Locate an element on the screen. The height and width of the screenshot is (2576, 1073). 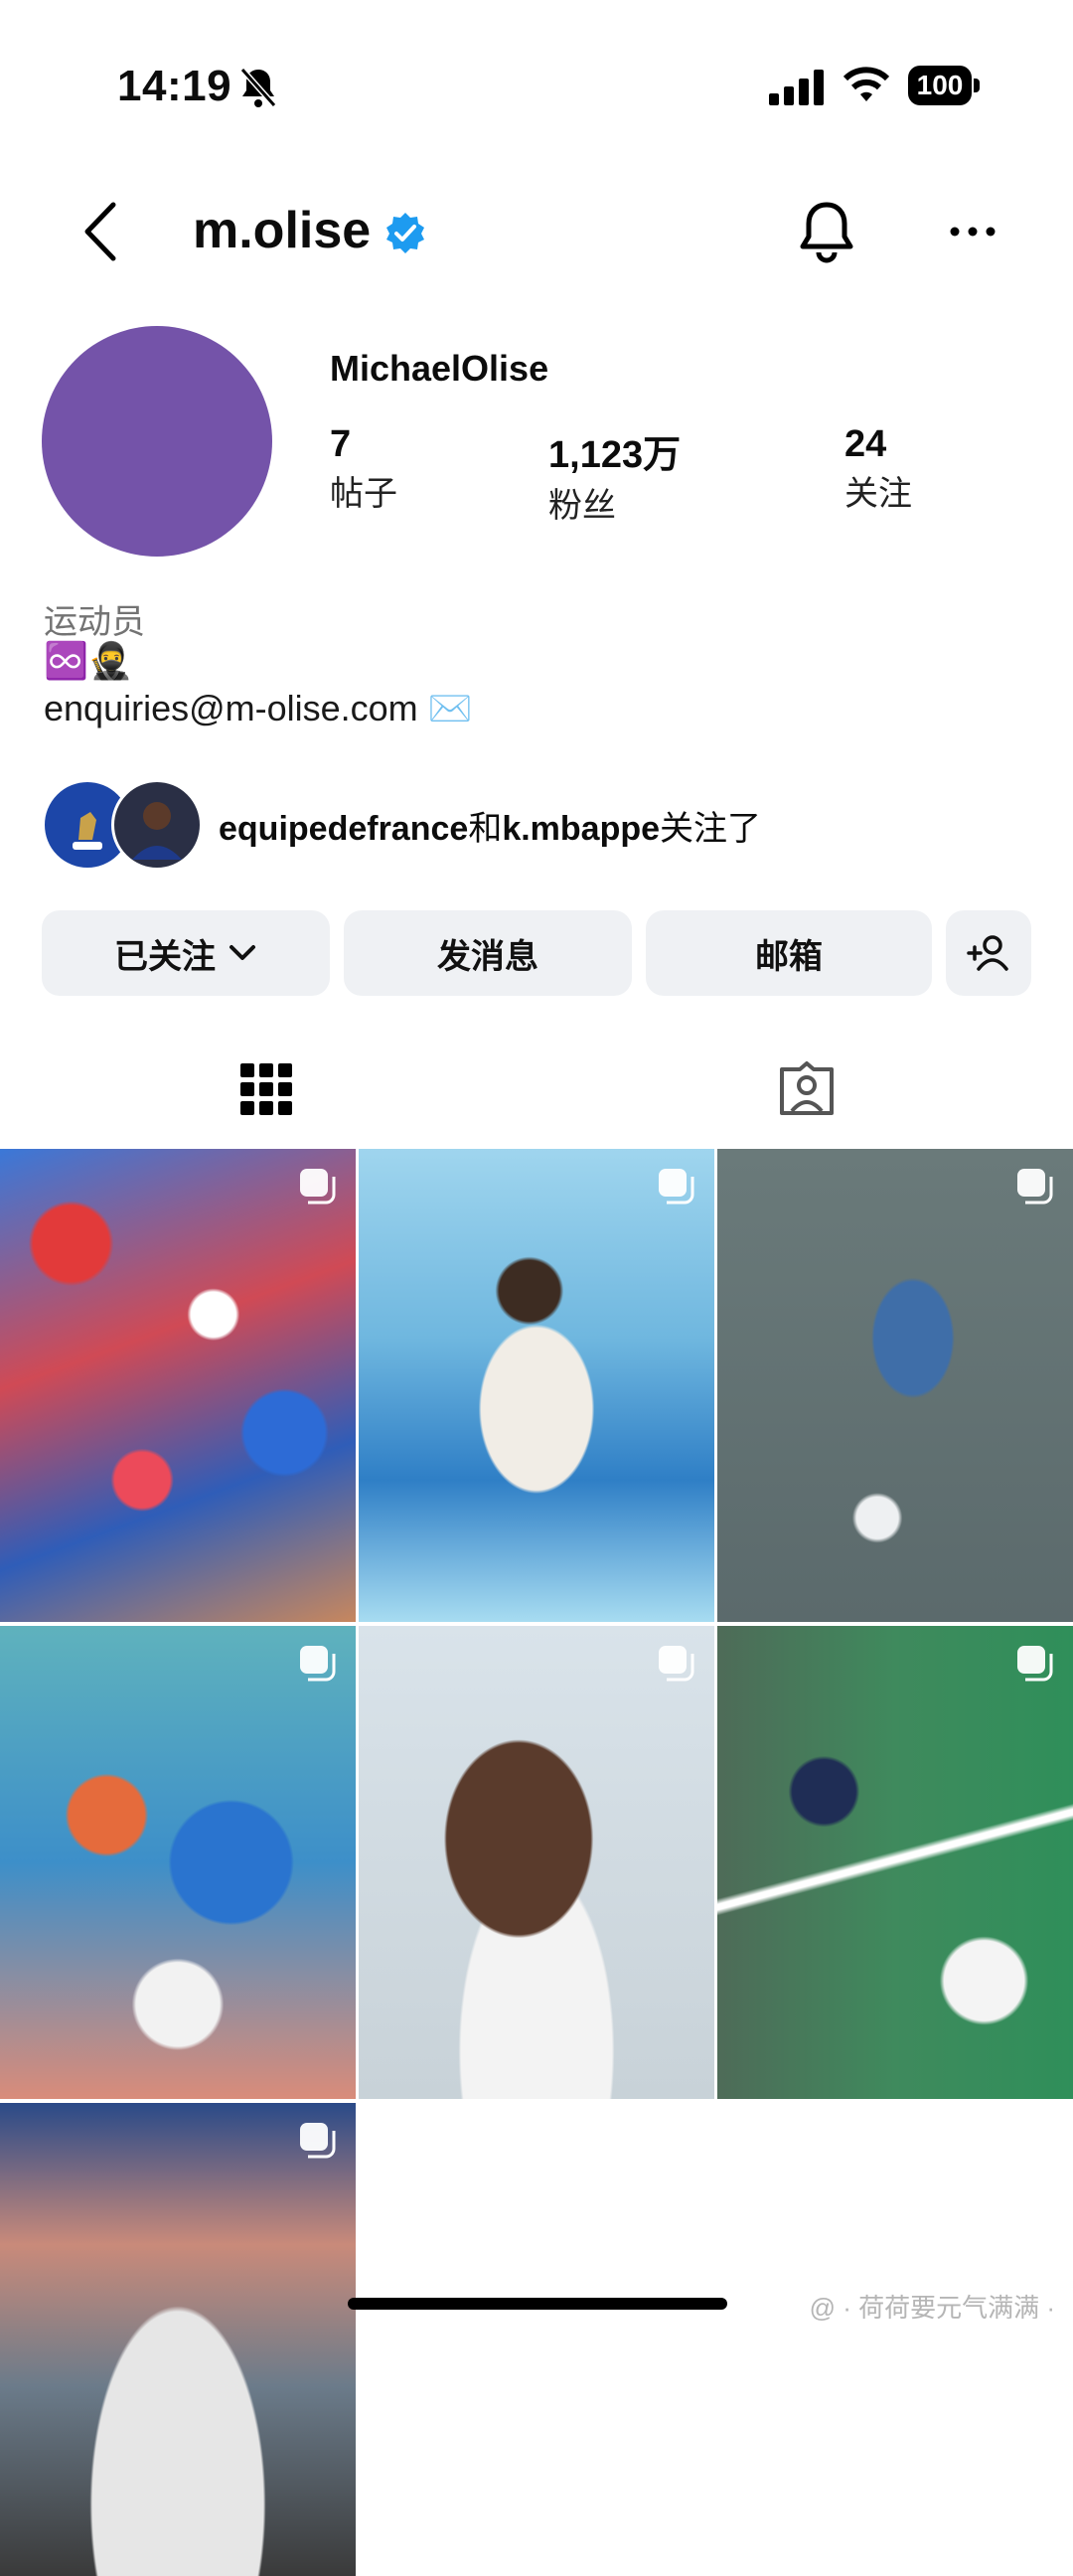
battery-indicator: 100 is located at coordinates (944, 85).